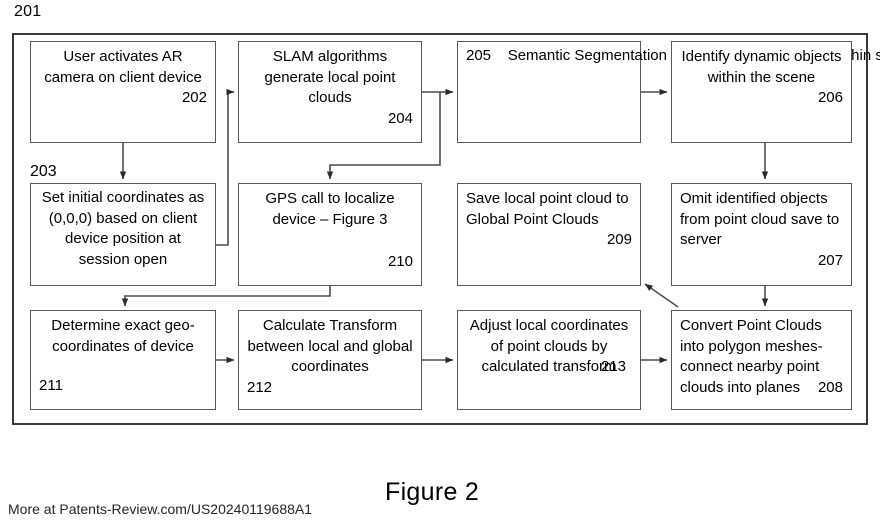 The height and width of the screenshot is (529, 880). What do you see at coordinates (830, 97) in the screenshot?
I see `process-box-206-ref: 206` at bounding box center [830, 97].